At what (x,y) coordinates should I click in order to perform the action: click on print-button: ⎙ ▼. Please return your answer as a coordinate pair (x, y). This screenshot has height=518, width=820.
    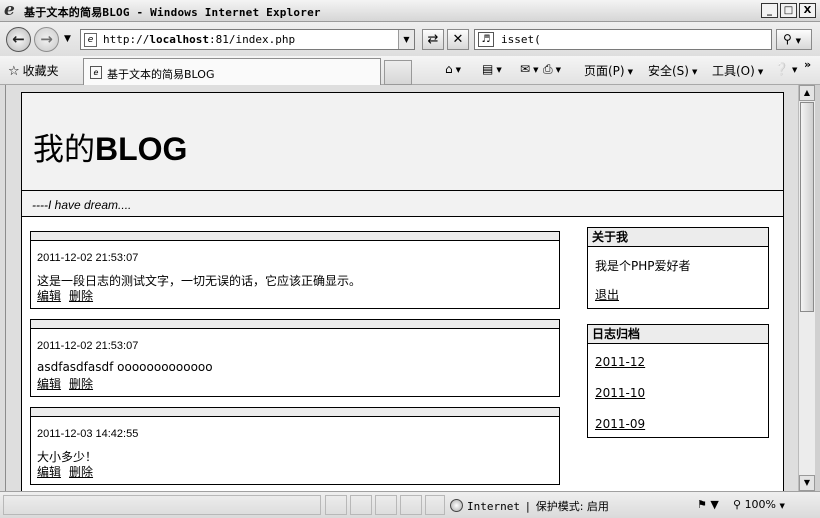
    Looking at the image, I should click on (552, 69).